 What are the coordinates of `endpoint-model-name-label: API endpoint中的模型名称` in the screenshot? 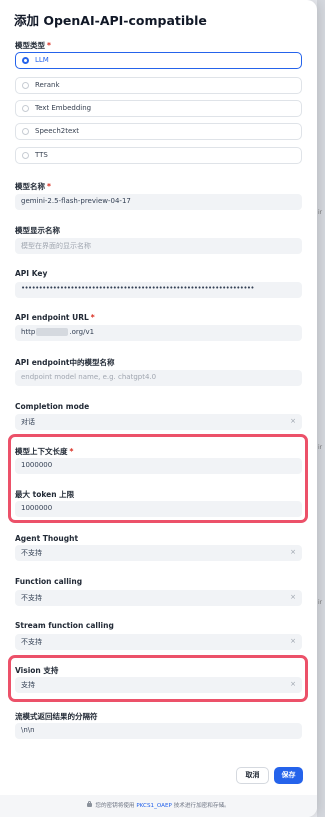 It's located at (65, 362).